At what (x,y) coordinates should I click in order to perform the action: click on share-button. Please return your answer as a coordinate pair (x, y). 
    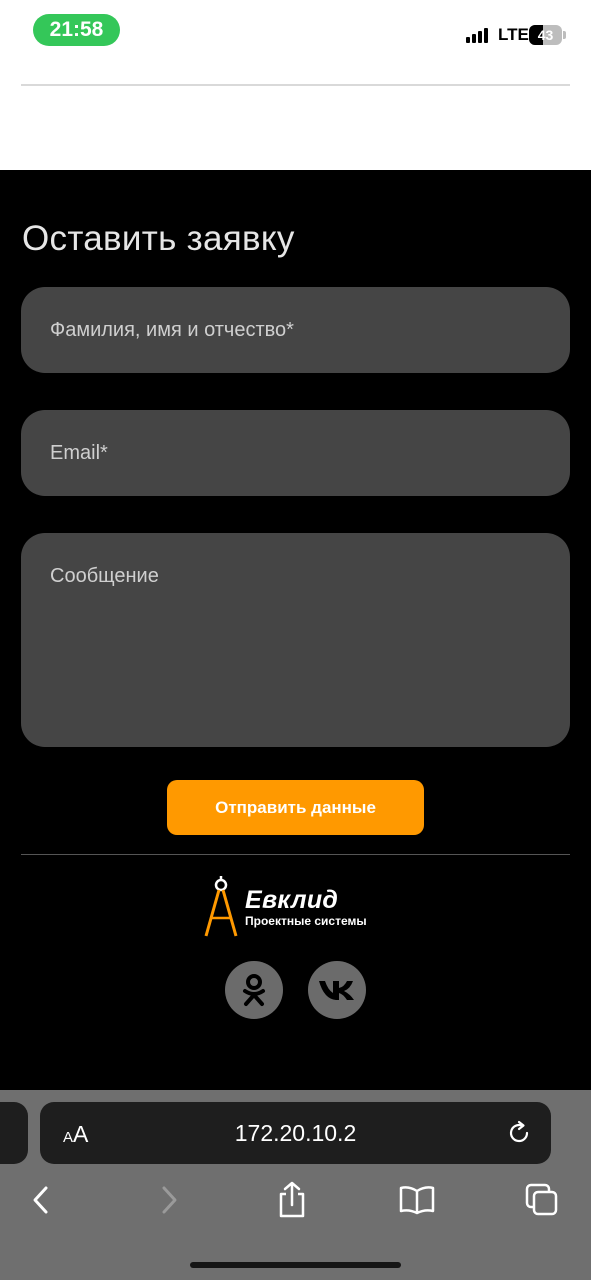
    Looking at the image, I should click on (292, 1200).